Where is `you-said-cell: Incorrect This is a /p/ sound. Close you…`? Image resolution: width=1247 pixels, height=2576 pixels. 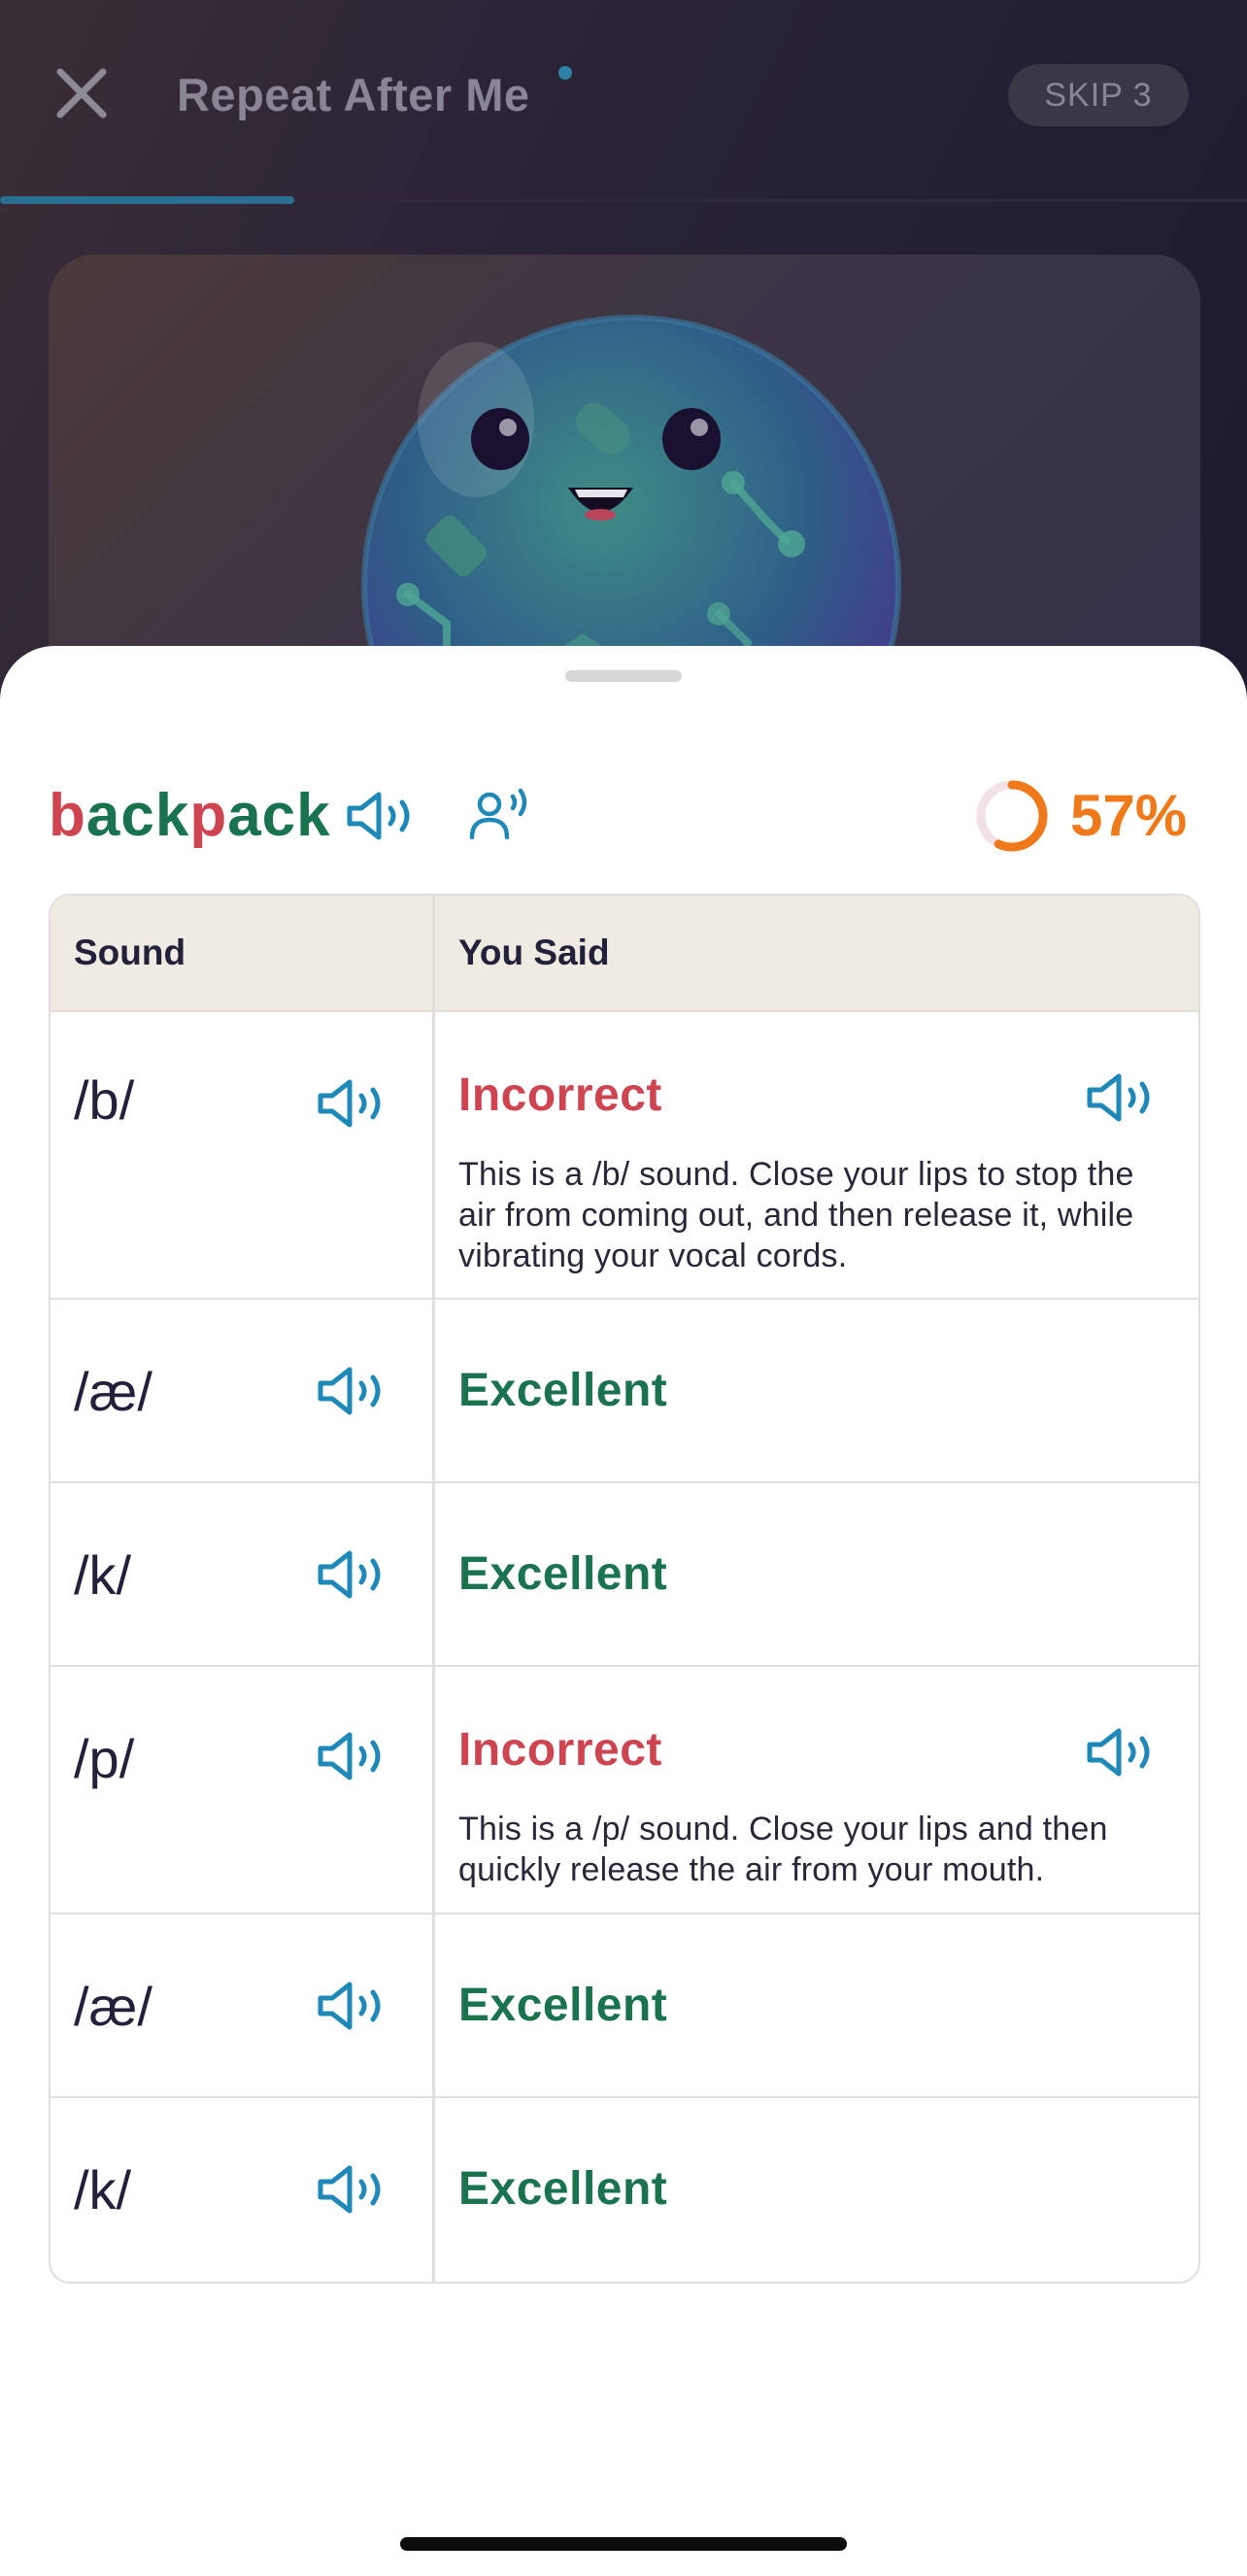
you-said-cell: Incorrect This is a /p/ sound. Close you… is located at coordinates (816, 1790).